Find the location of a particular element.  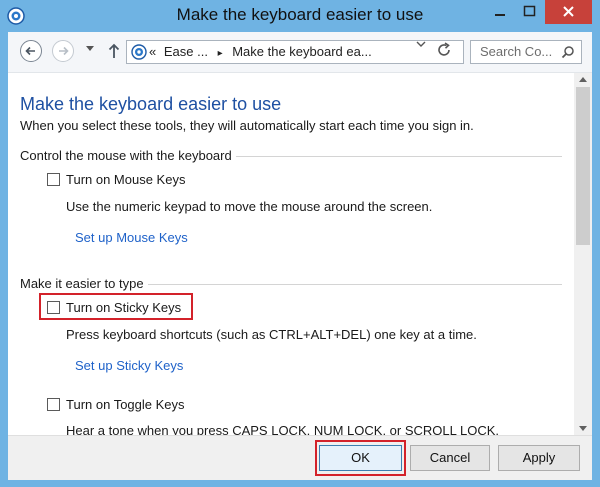

scroll-thumb is located at coordinates (583, 166).